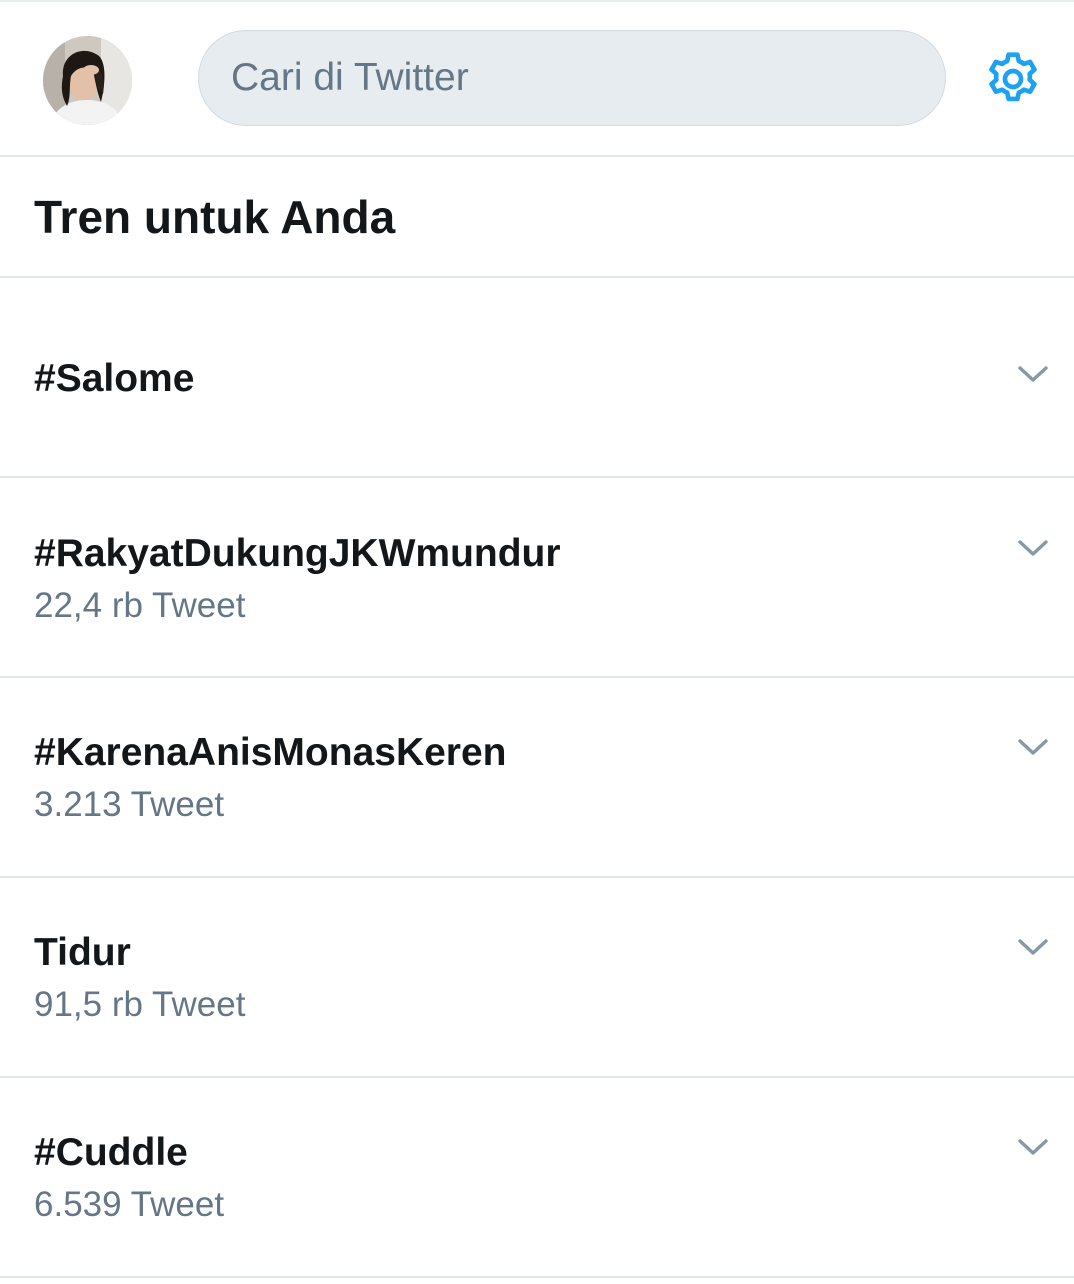 The height and width of the screenshot is (1284, 1074). Describe the element at coordinates (576, 78) in the screenshot. I see `search-input` at that location.